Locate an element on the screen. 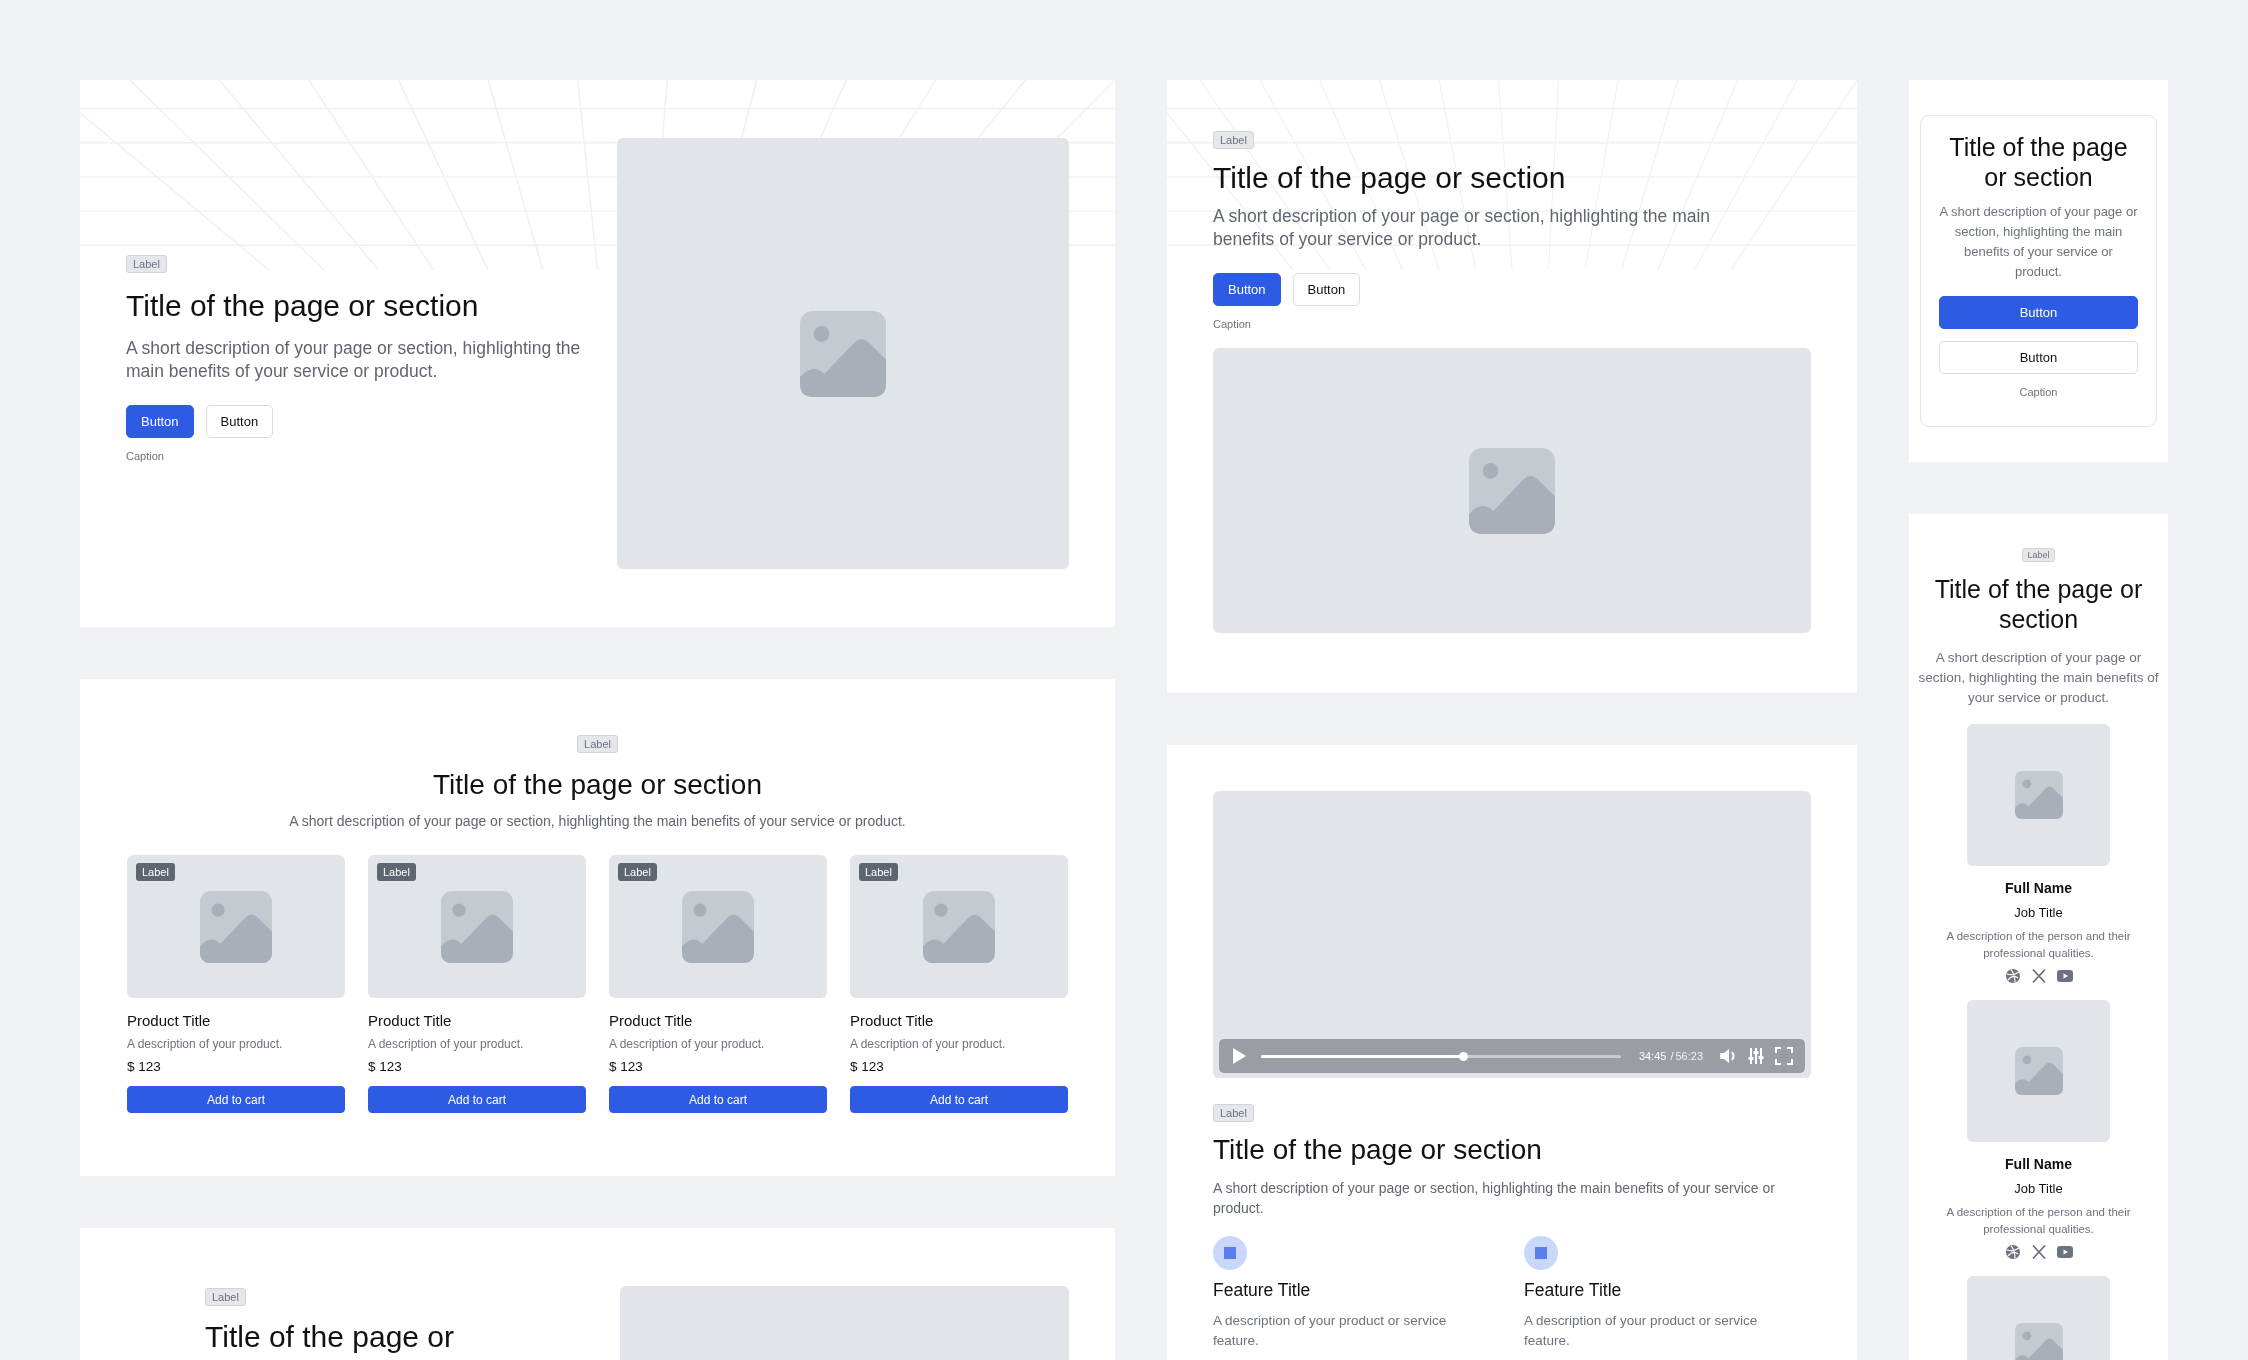 This screenshot has width=2248, height=1360. section-title: Title of the page or is located at coordinates (330, 1337).